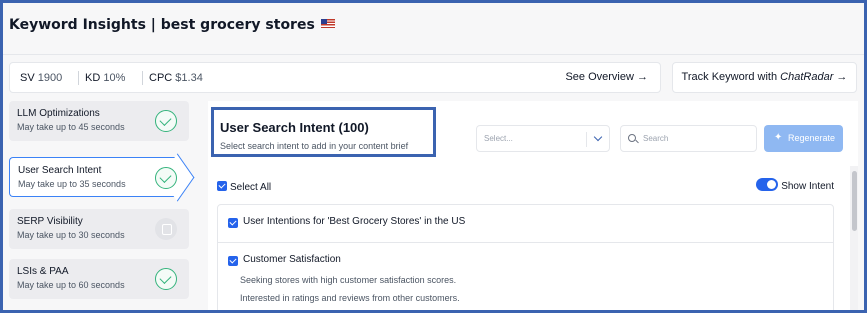 The width and height of the screenshot is (867, 313). Describe the element at coordinates (176, 78) in the screenshot. I see `cpc-metric: CPC $1.34` at that location.